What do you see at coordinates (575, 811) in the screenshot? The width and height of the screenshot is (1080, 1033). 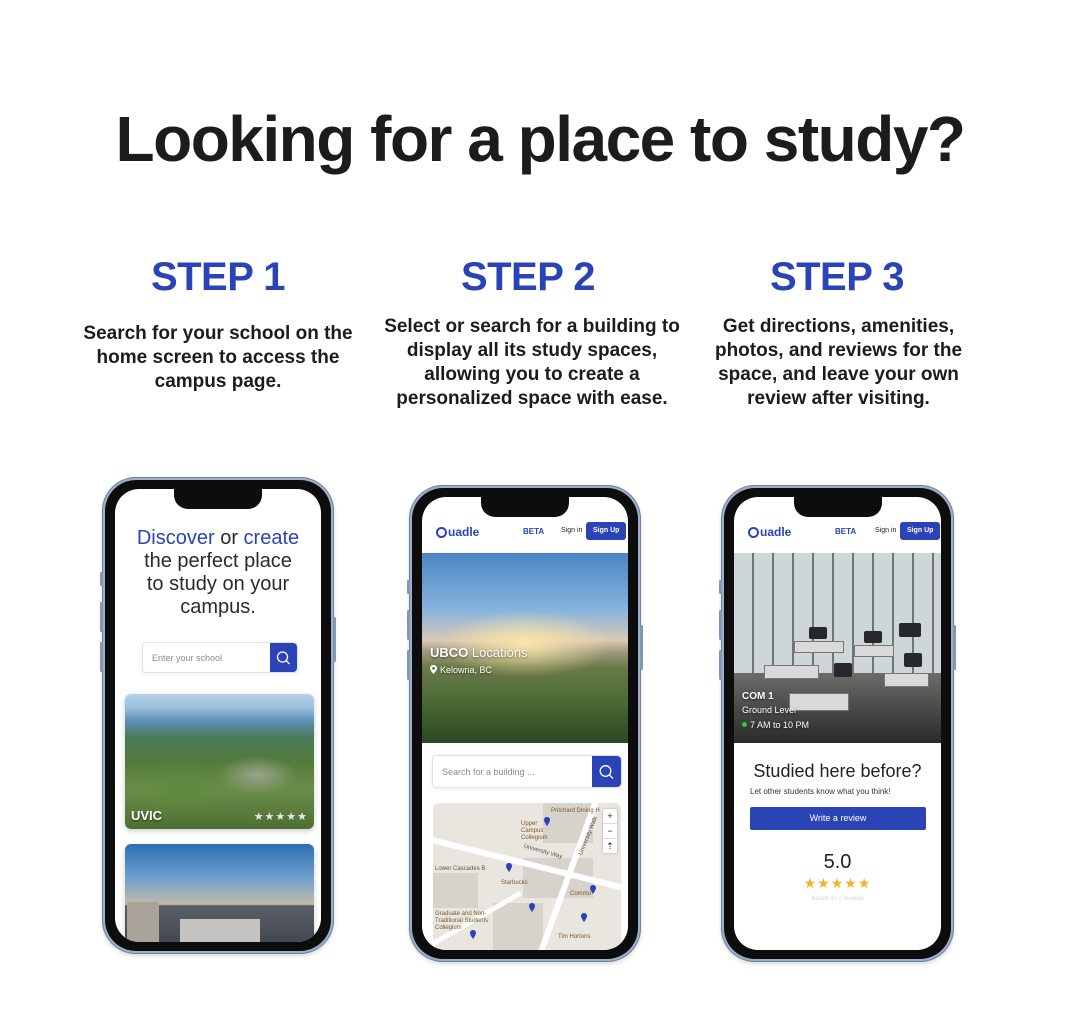 I see `map-label: Pritchard Dining H` at bounding box center [575, 811].